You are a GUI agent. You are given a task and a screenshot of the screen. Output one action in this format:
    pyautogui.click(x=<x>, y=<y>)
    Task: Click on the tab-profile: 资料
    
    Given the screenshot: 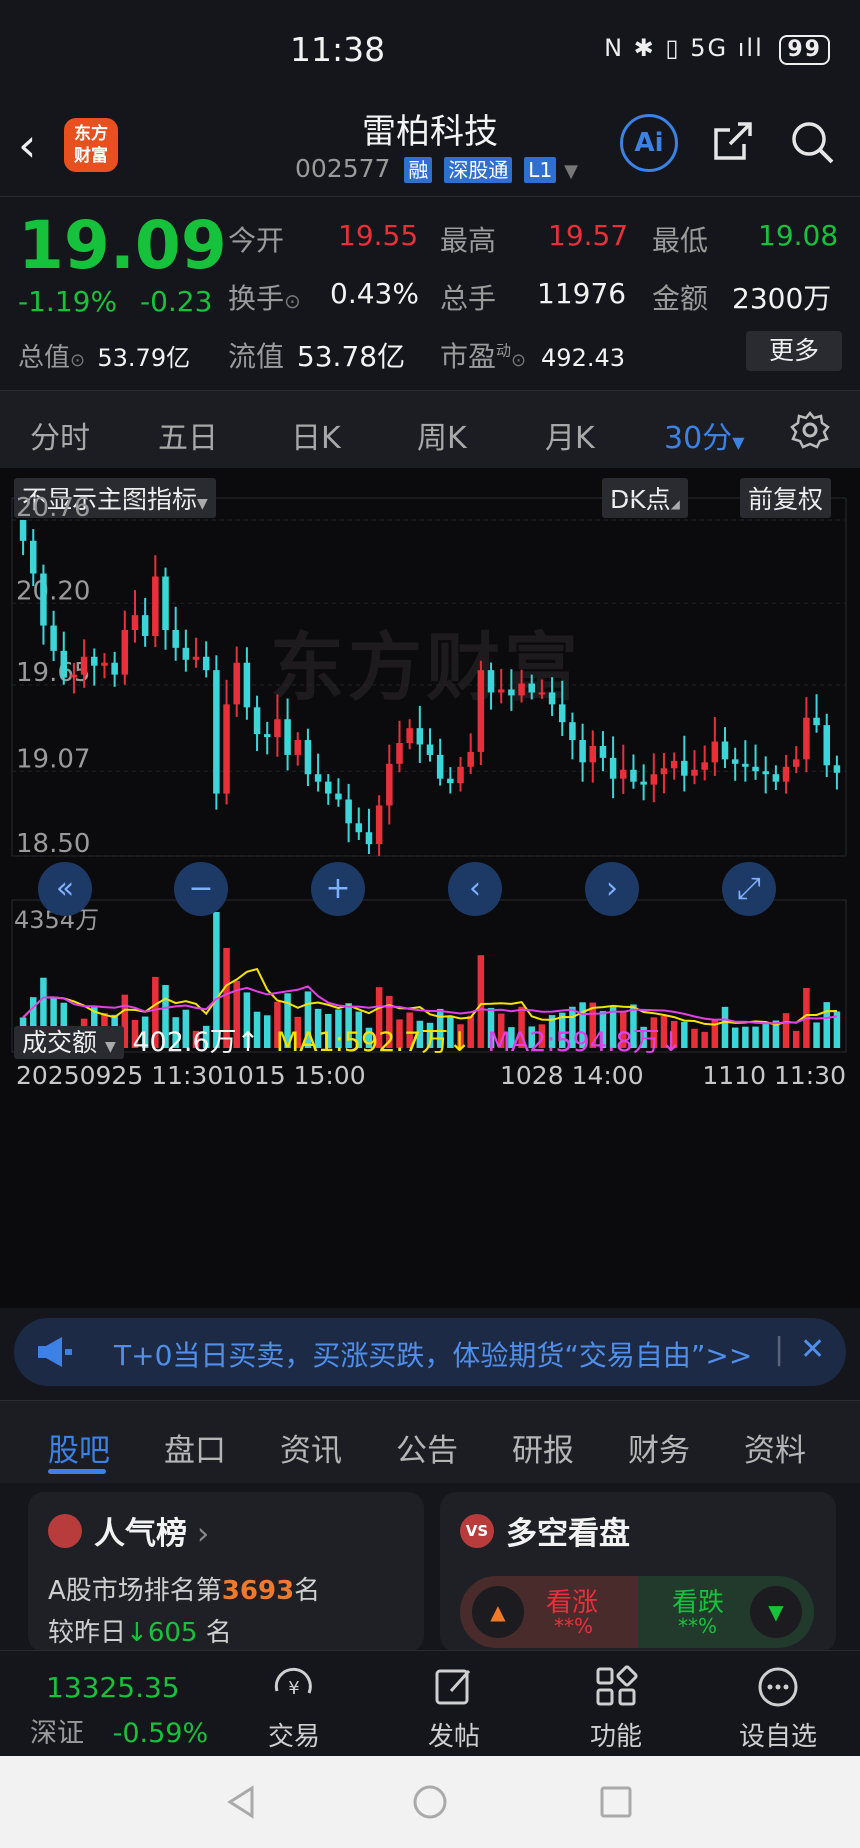 What is the action you would take?
    pyautogui.click(x=775, y=1447)
    